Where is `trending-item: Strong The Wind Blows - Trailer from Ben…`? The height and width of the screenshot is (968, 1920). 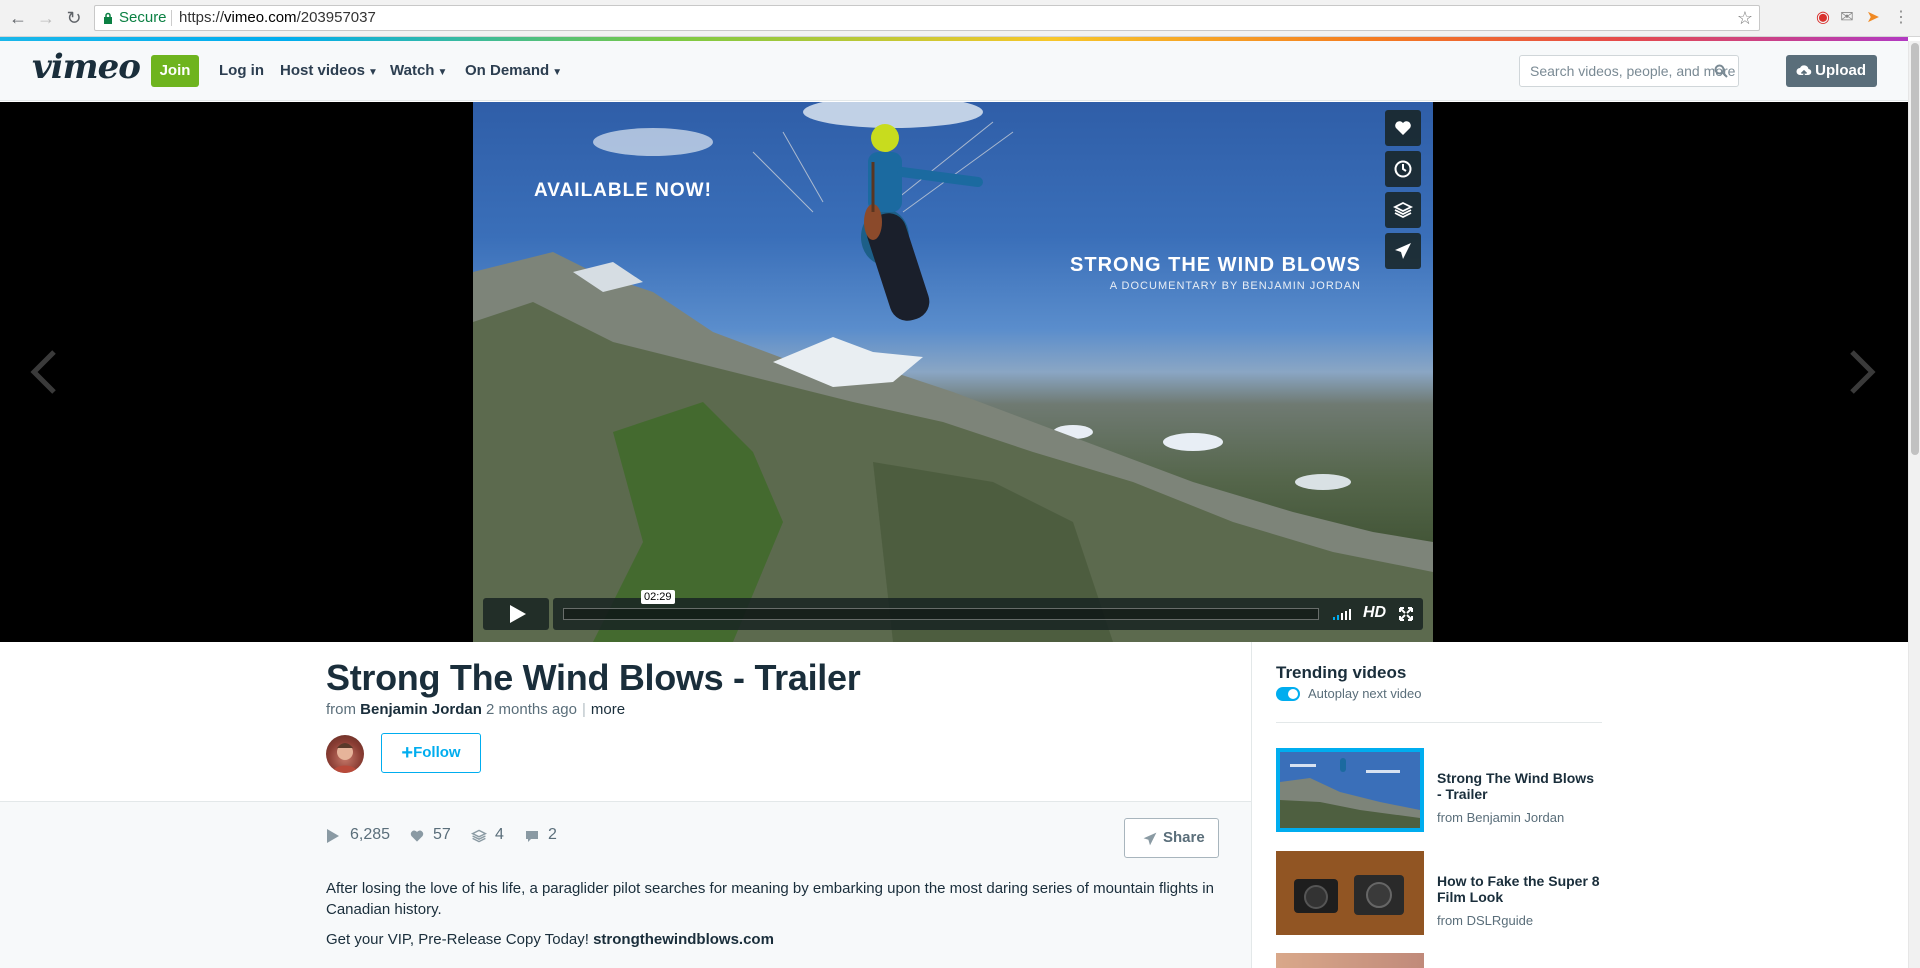
trending-item: Strong The Wind Blows - Trailer from Ben… is located at coordinates (1439, 791).